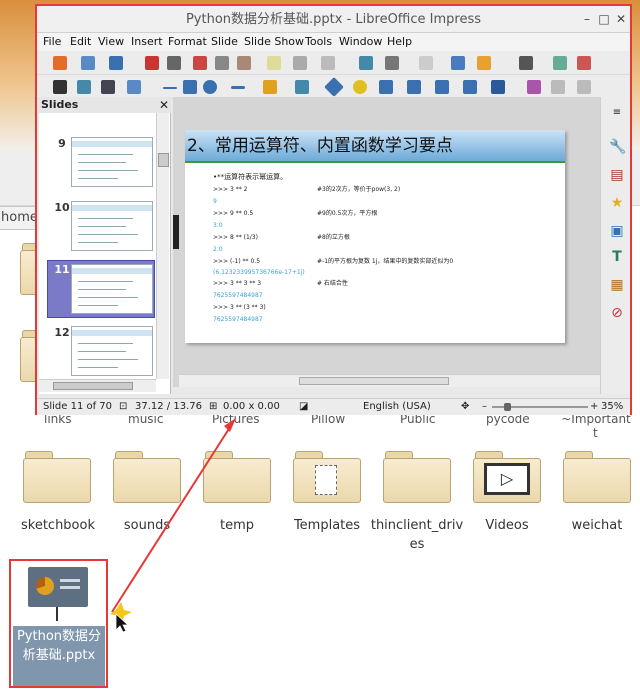 This screenshot has height=694, width=640. I want to click on curve-icon, so click(270, 87).